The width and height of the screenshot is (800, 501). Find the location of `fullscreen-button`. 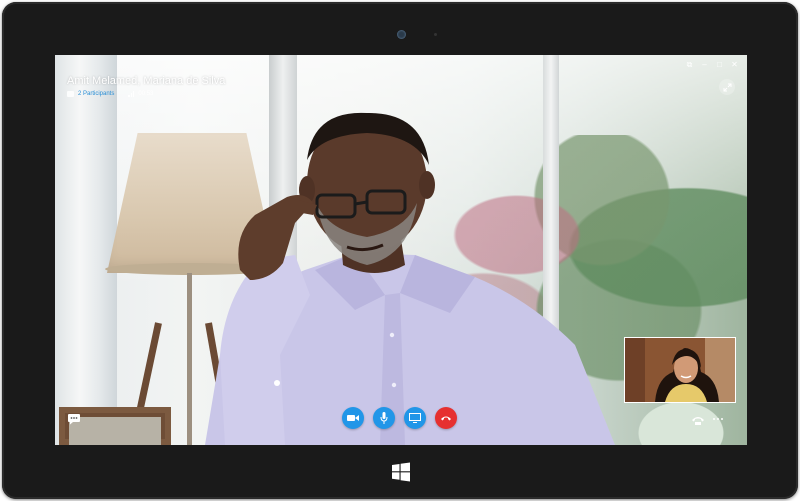

fullscreen-button is located at coordinates (727, 87).